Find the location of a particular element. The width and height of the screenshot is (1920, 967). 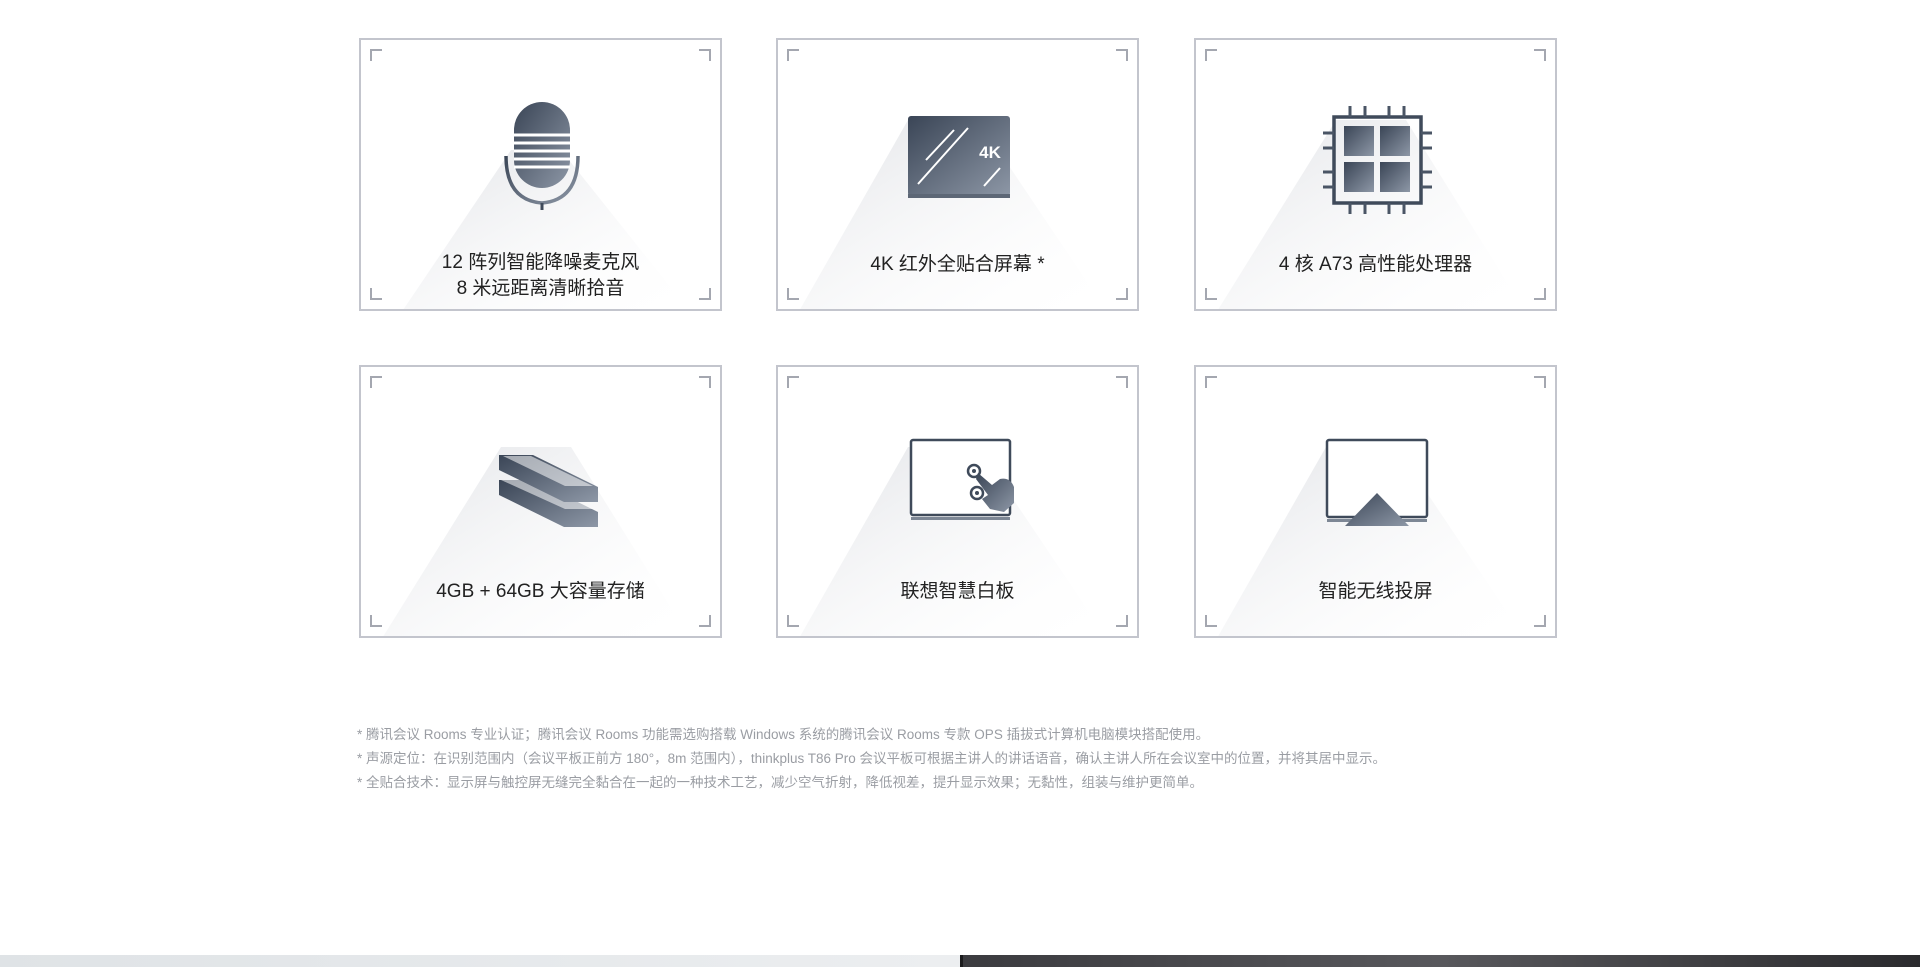

band-right is located at coordinates (1441, 961).